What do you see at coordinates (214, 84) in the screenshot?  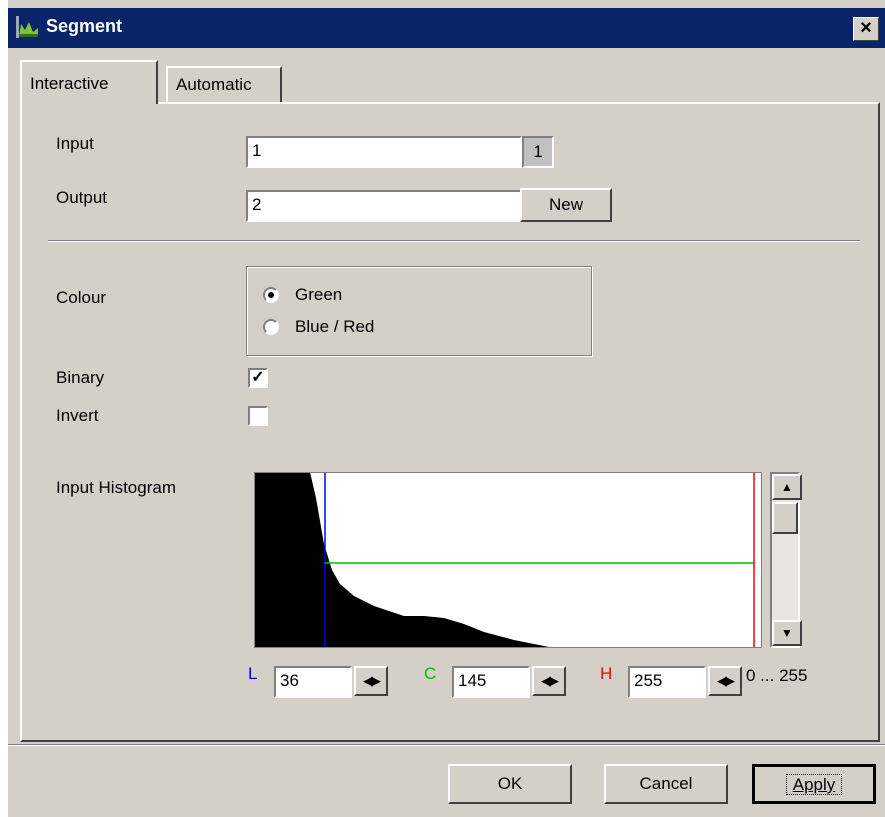 I see `tab-automatic-label: Automatic` at bounding box center [214, 84].